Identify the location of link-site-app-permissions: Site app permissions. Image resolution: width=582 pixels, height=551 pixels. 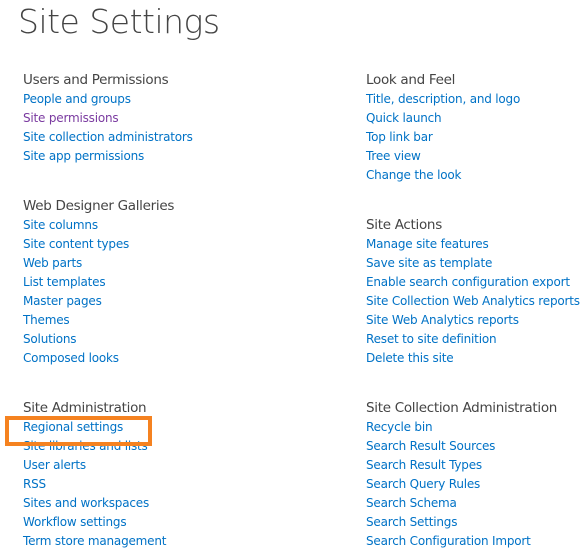
(108, 156).